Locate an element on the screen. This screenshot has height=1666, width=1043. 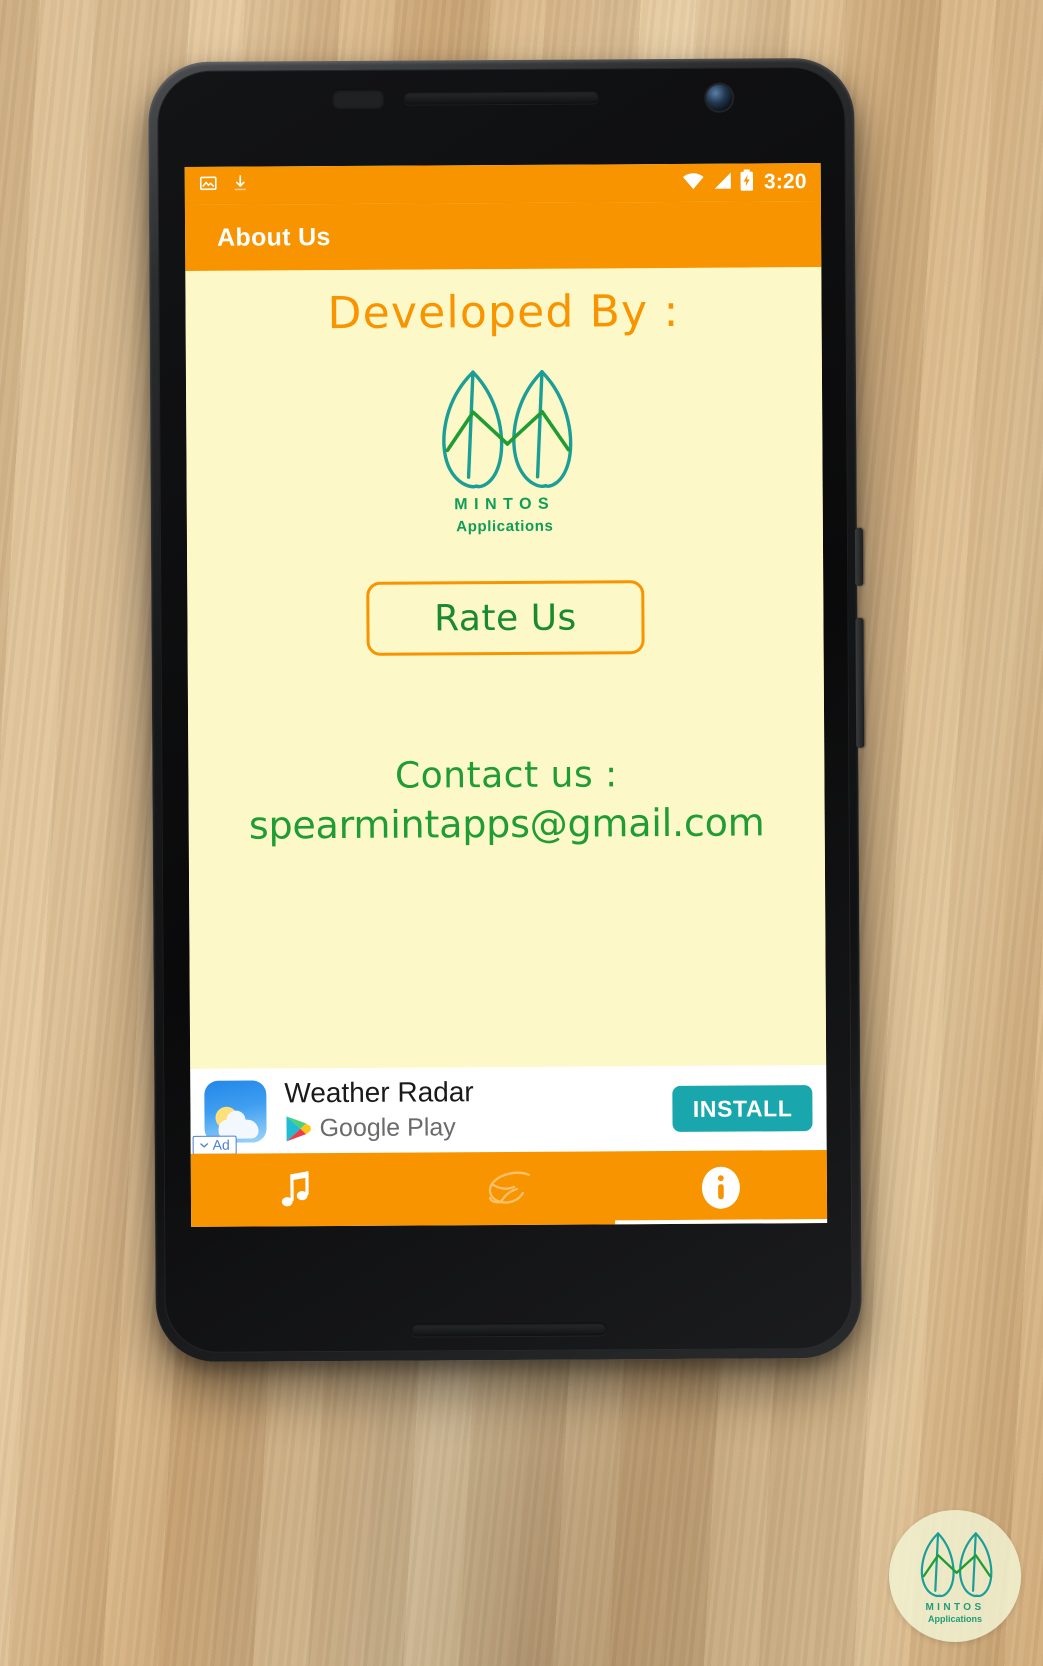
front-camera-icon is located at coordinates (719, 97).